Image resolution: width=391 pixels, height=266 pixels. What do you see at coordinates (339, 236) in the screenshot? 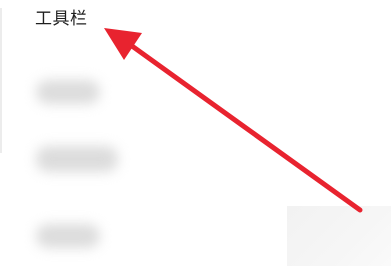
I see `faded-panel` at bounding box center [339, 236].